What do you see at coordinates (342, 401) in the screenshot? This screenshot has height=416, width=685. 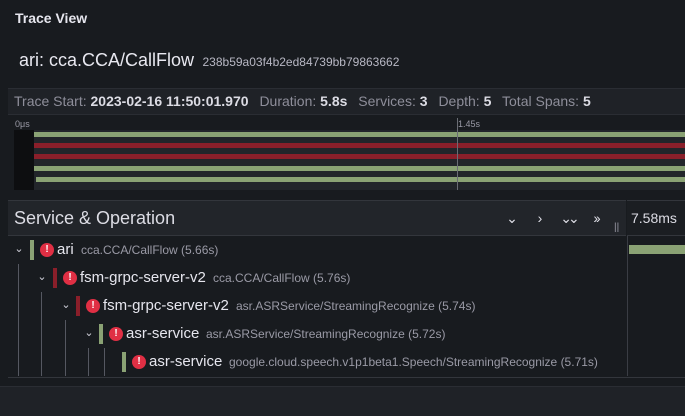 I see `panel-footer` at bounding box center [342, 401].